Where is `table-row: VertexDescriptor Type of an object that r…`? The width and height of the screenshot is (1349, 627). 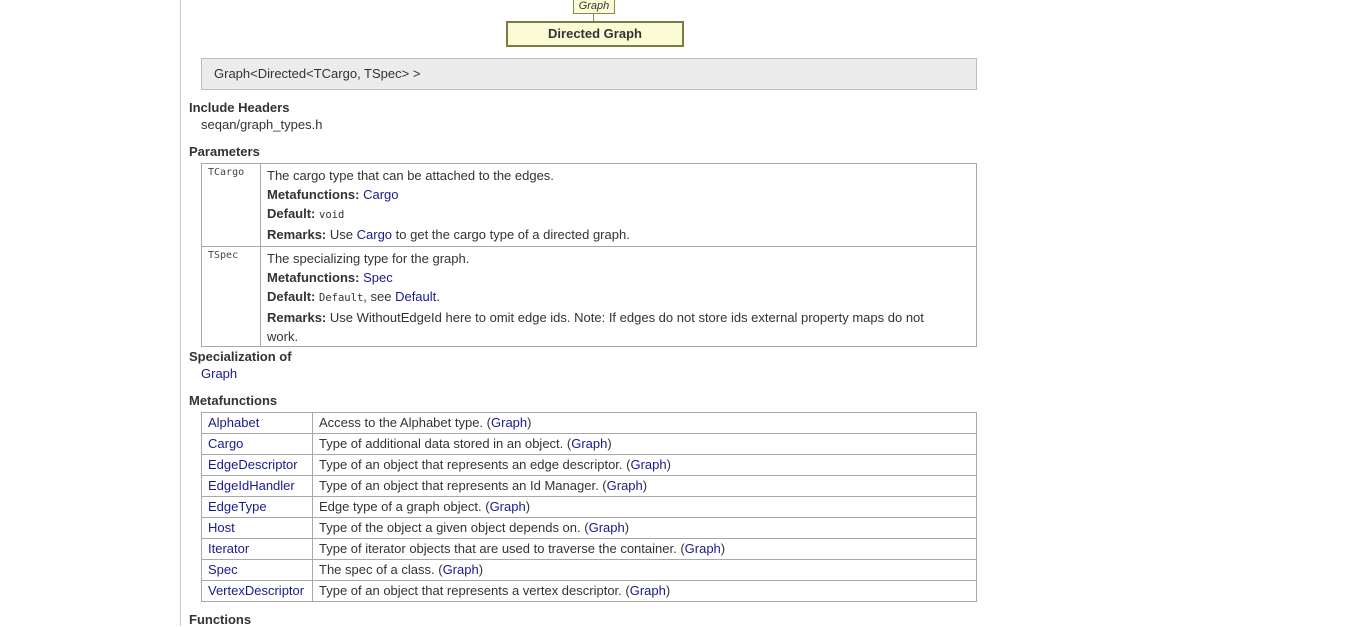 table-row: VertexDescriptor Type of an object that r… is located at coordinates (589, 591).